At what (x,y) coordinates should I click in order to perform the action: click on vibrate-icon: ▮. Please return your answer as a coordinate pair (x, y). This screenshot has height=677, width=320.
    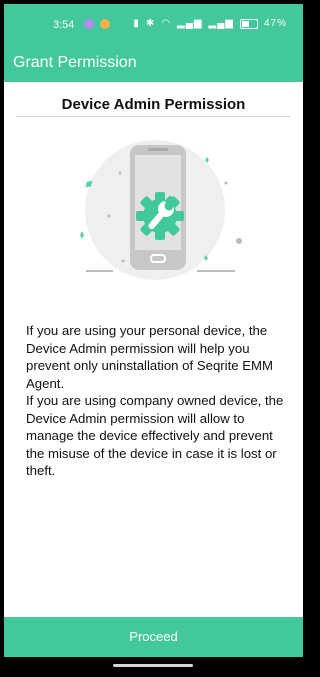
    Looking at the image, I should click on (136, 23).